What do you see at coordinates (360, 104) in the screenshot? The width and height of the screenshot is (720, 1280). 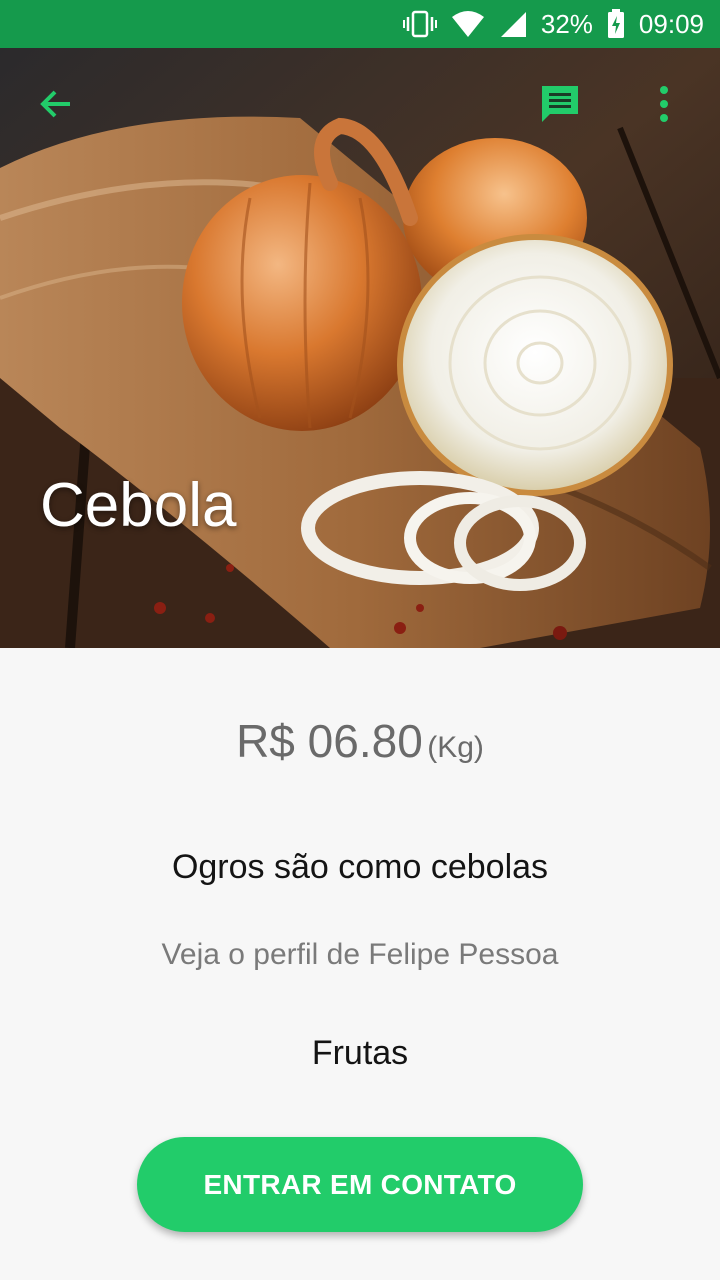 I see `app-toolbar` at bounding box center [360, 104].